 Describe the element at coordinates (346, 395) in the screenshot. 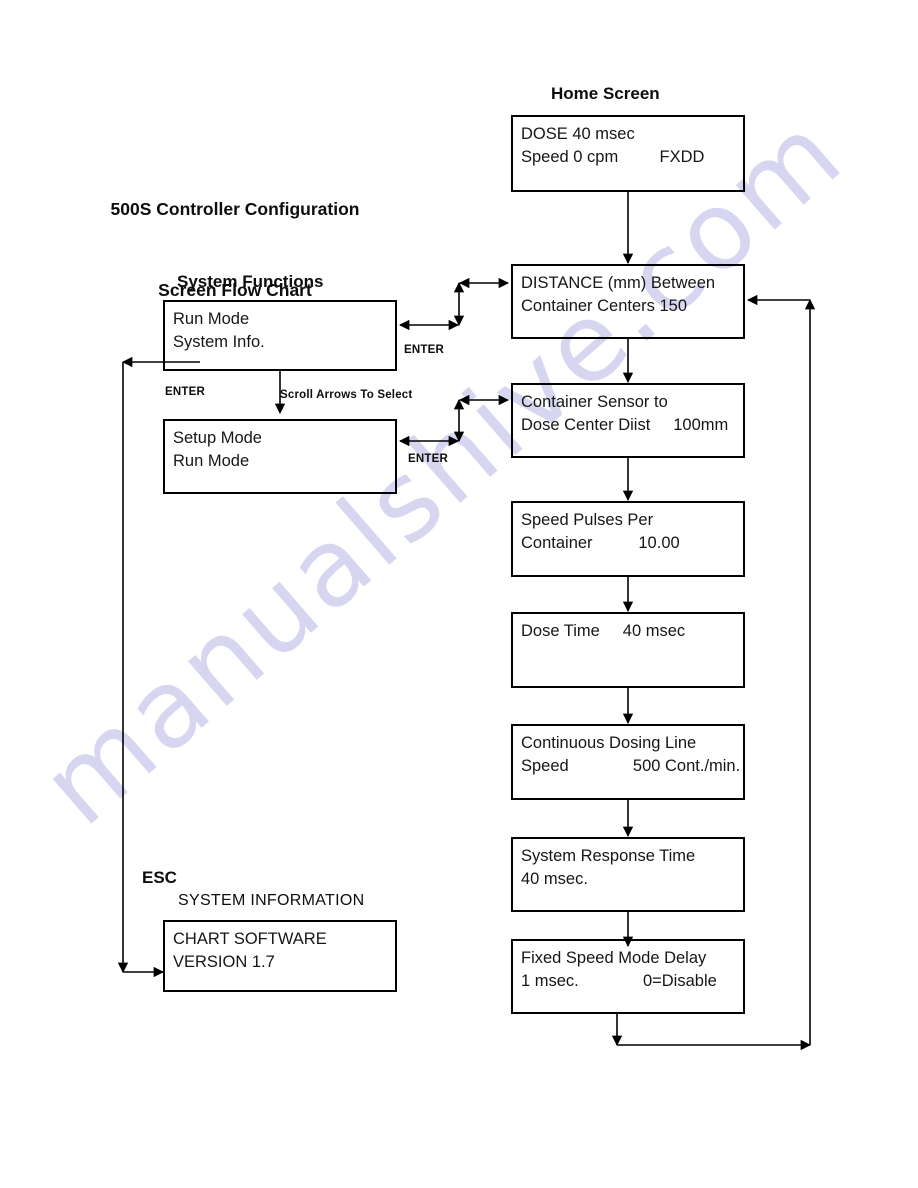

I see `scroll-arrows-to-select-label: Scroll Arrows To Select` at that location.